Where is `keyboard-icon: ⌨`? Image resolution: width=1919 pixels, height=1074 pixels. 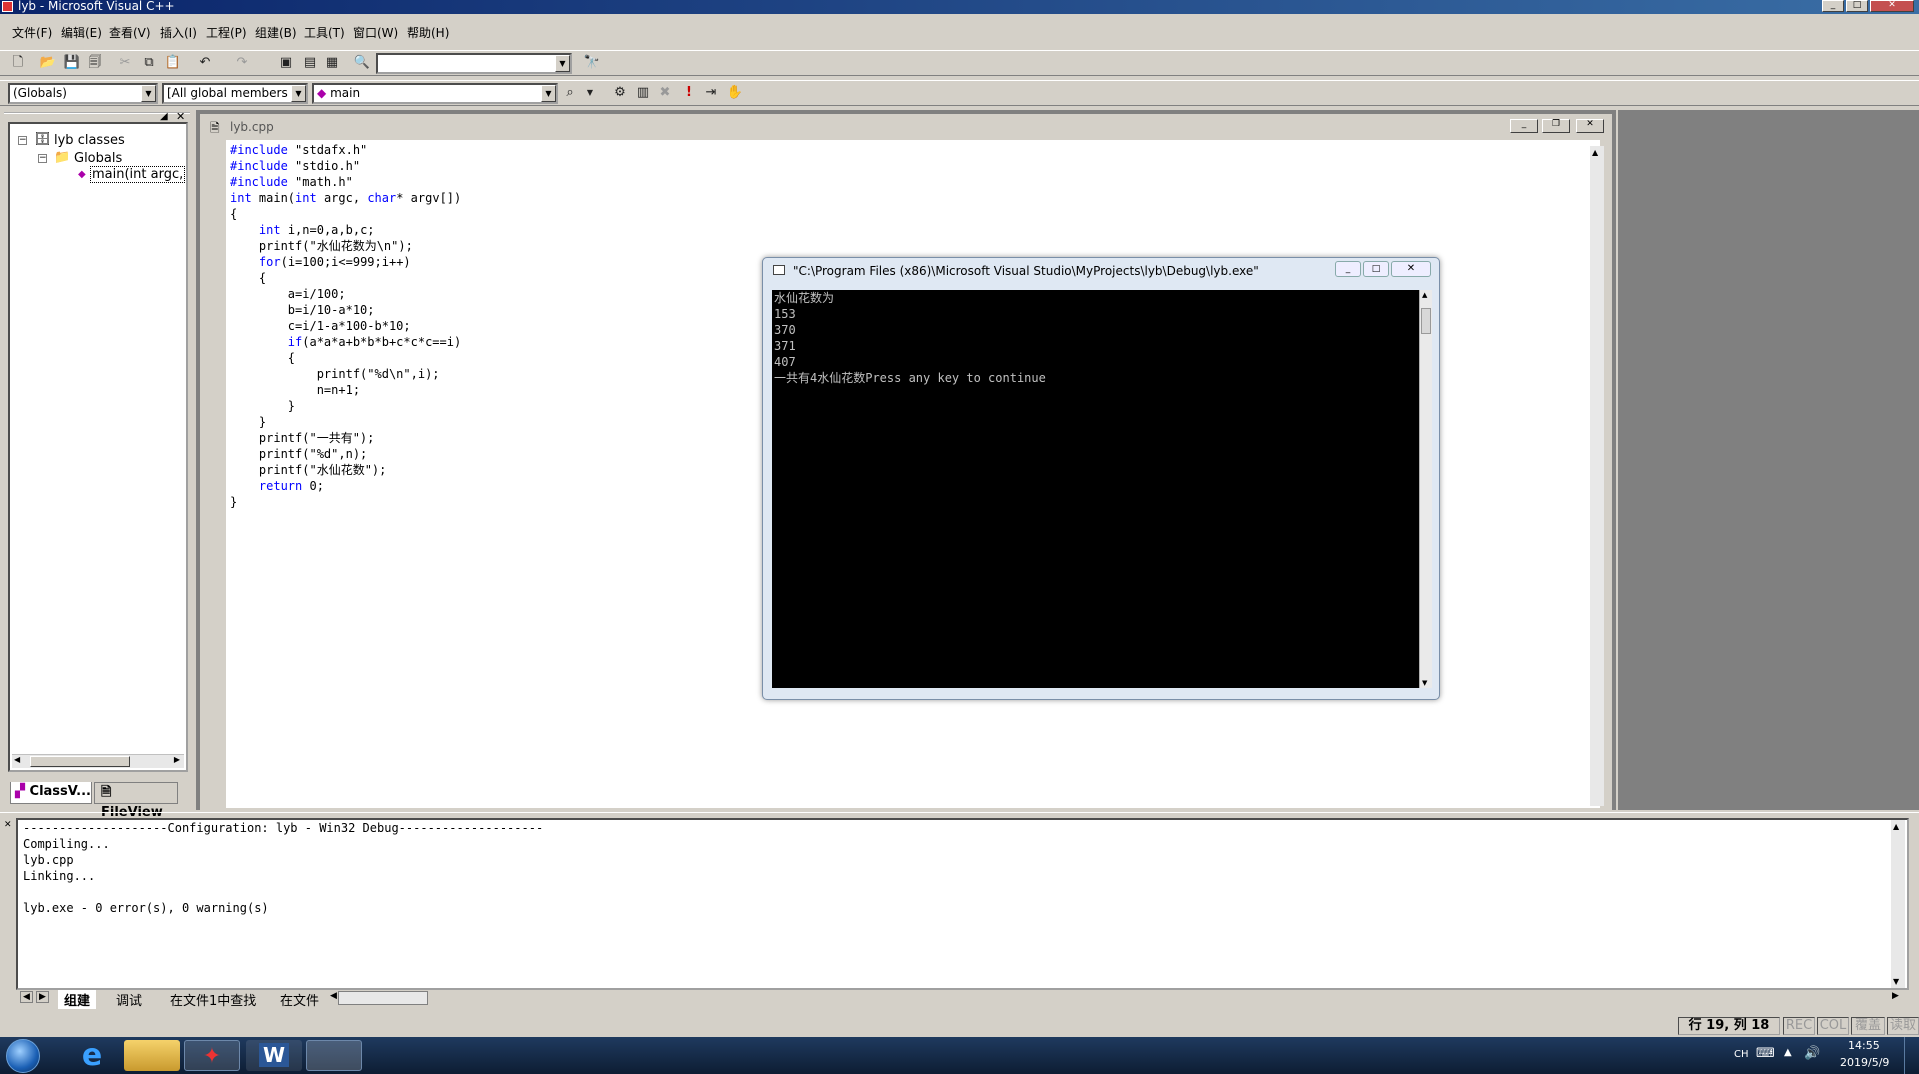
keyboard-icon: ⌨ is located at coordinates (1765, 1053).